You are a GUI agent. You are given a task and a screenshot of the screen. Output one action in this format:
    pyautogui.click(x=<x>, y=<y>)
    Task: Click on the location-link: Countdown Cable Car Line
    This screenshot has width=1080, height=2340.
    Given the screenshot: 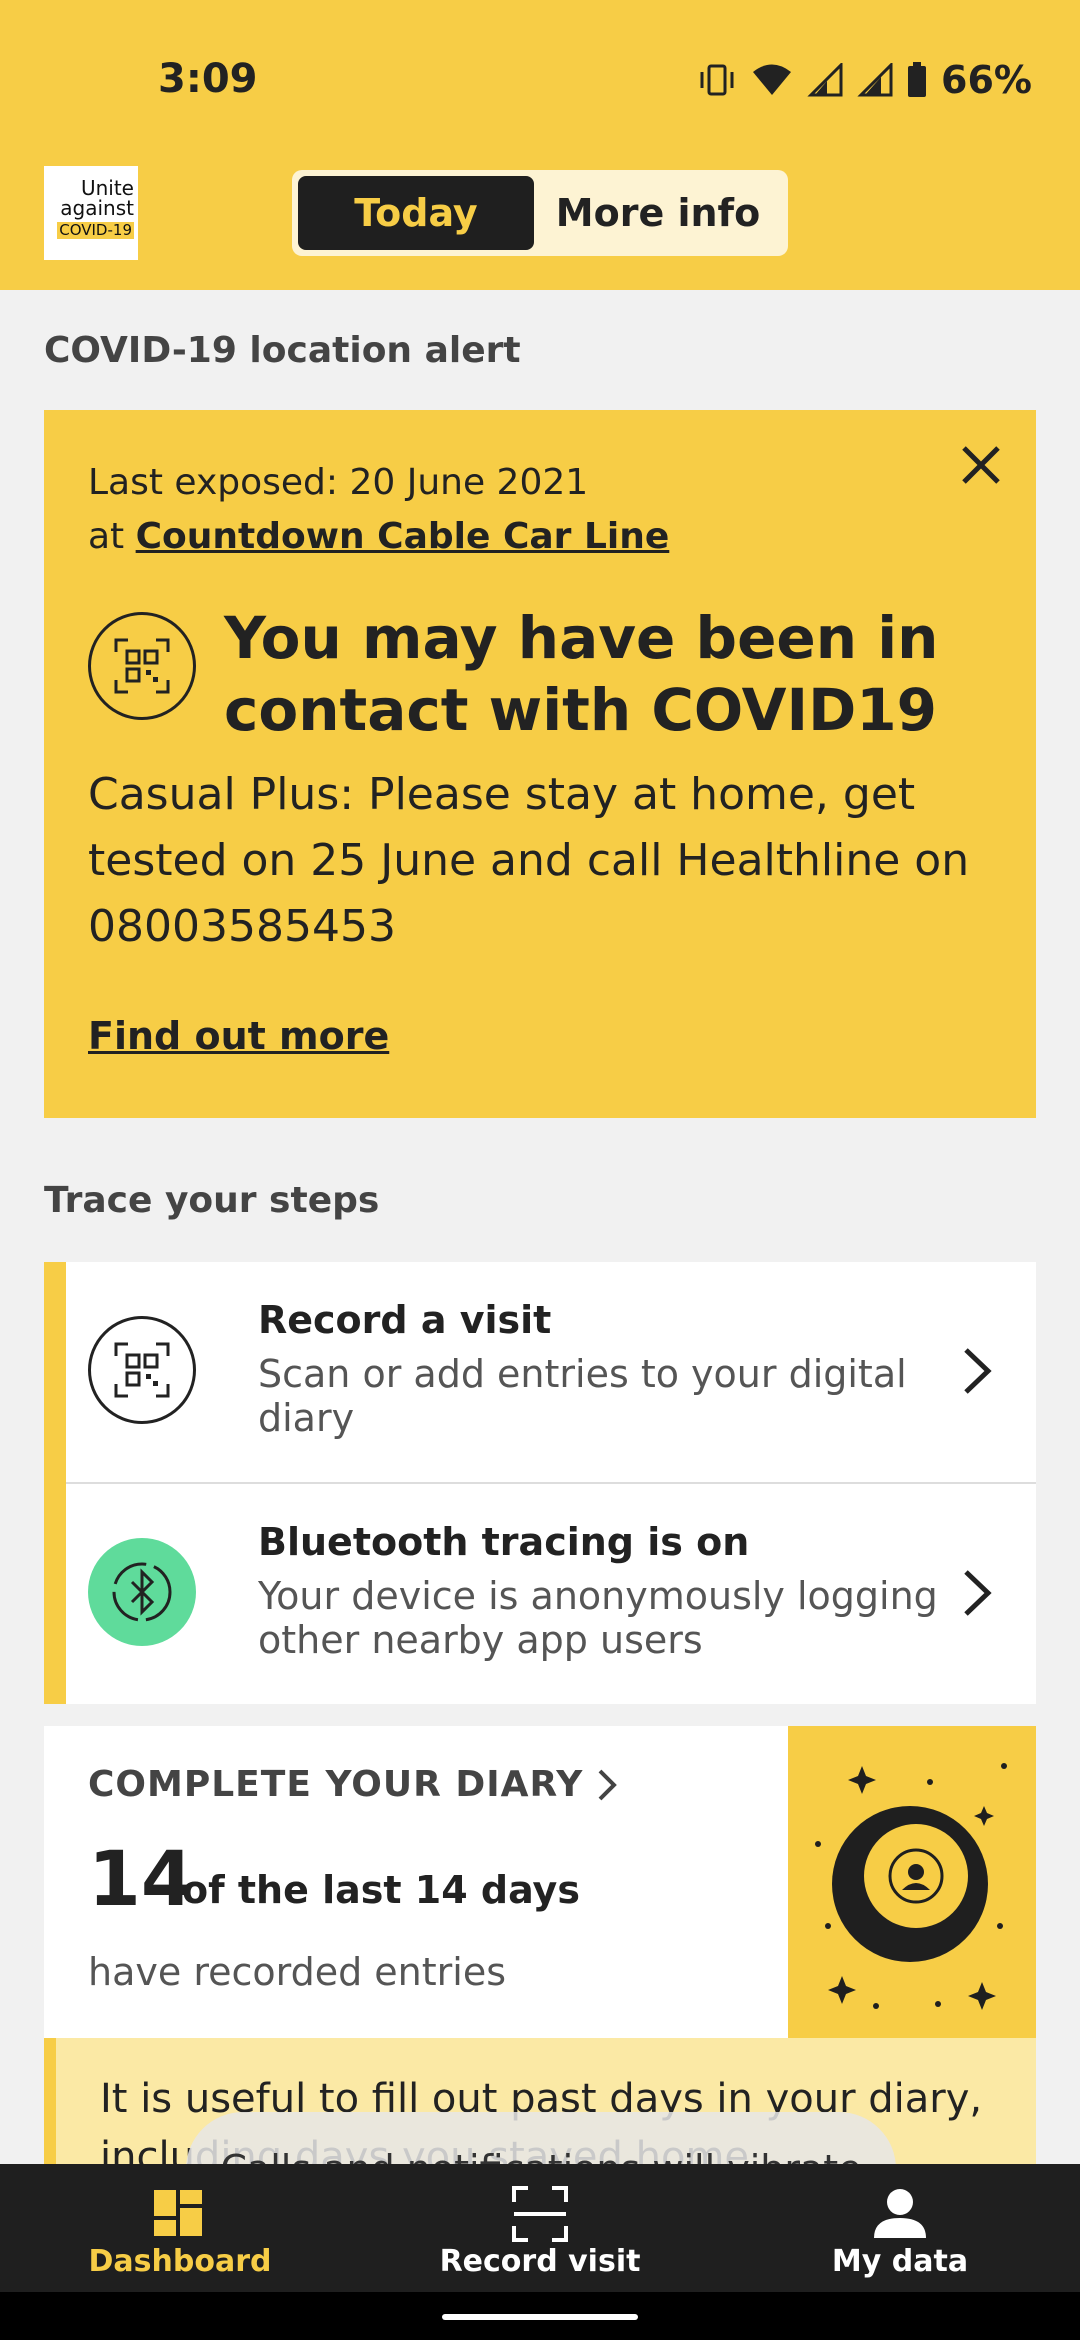 What is the action you would take?
    pyautogui.click(x=403, y=536)
    